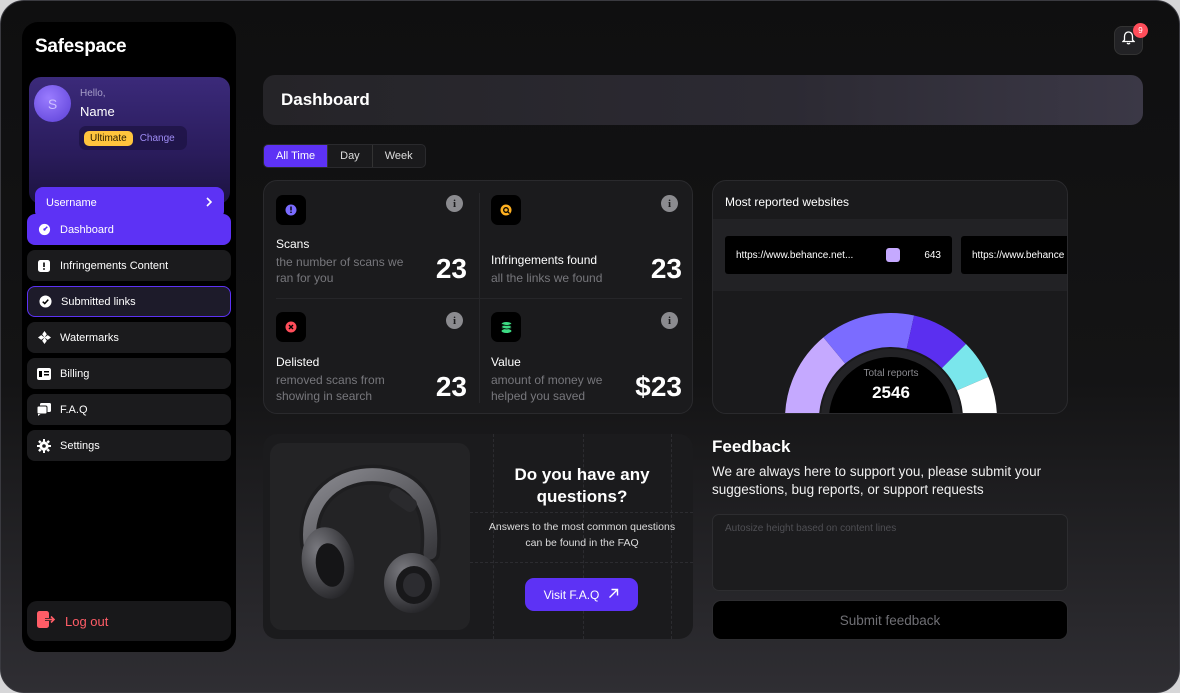  What do you see at coordinates (98, 301) in the screenshot?
I see `sidebar-item-label: Submitted links` at bounding box center [98, 301].